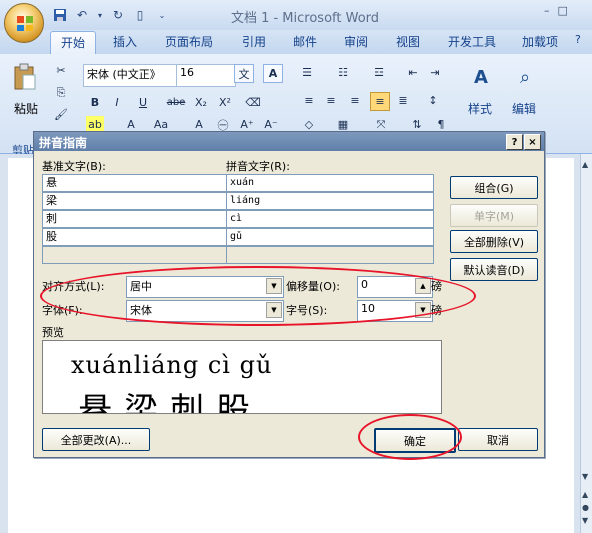 The width and height of the screenshot is (592, 533). I want to click on italic-button: I, so click(117, 102).